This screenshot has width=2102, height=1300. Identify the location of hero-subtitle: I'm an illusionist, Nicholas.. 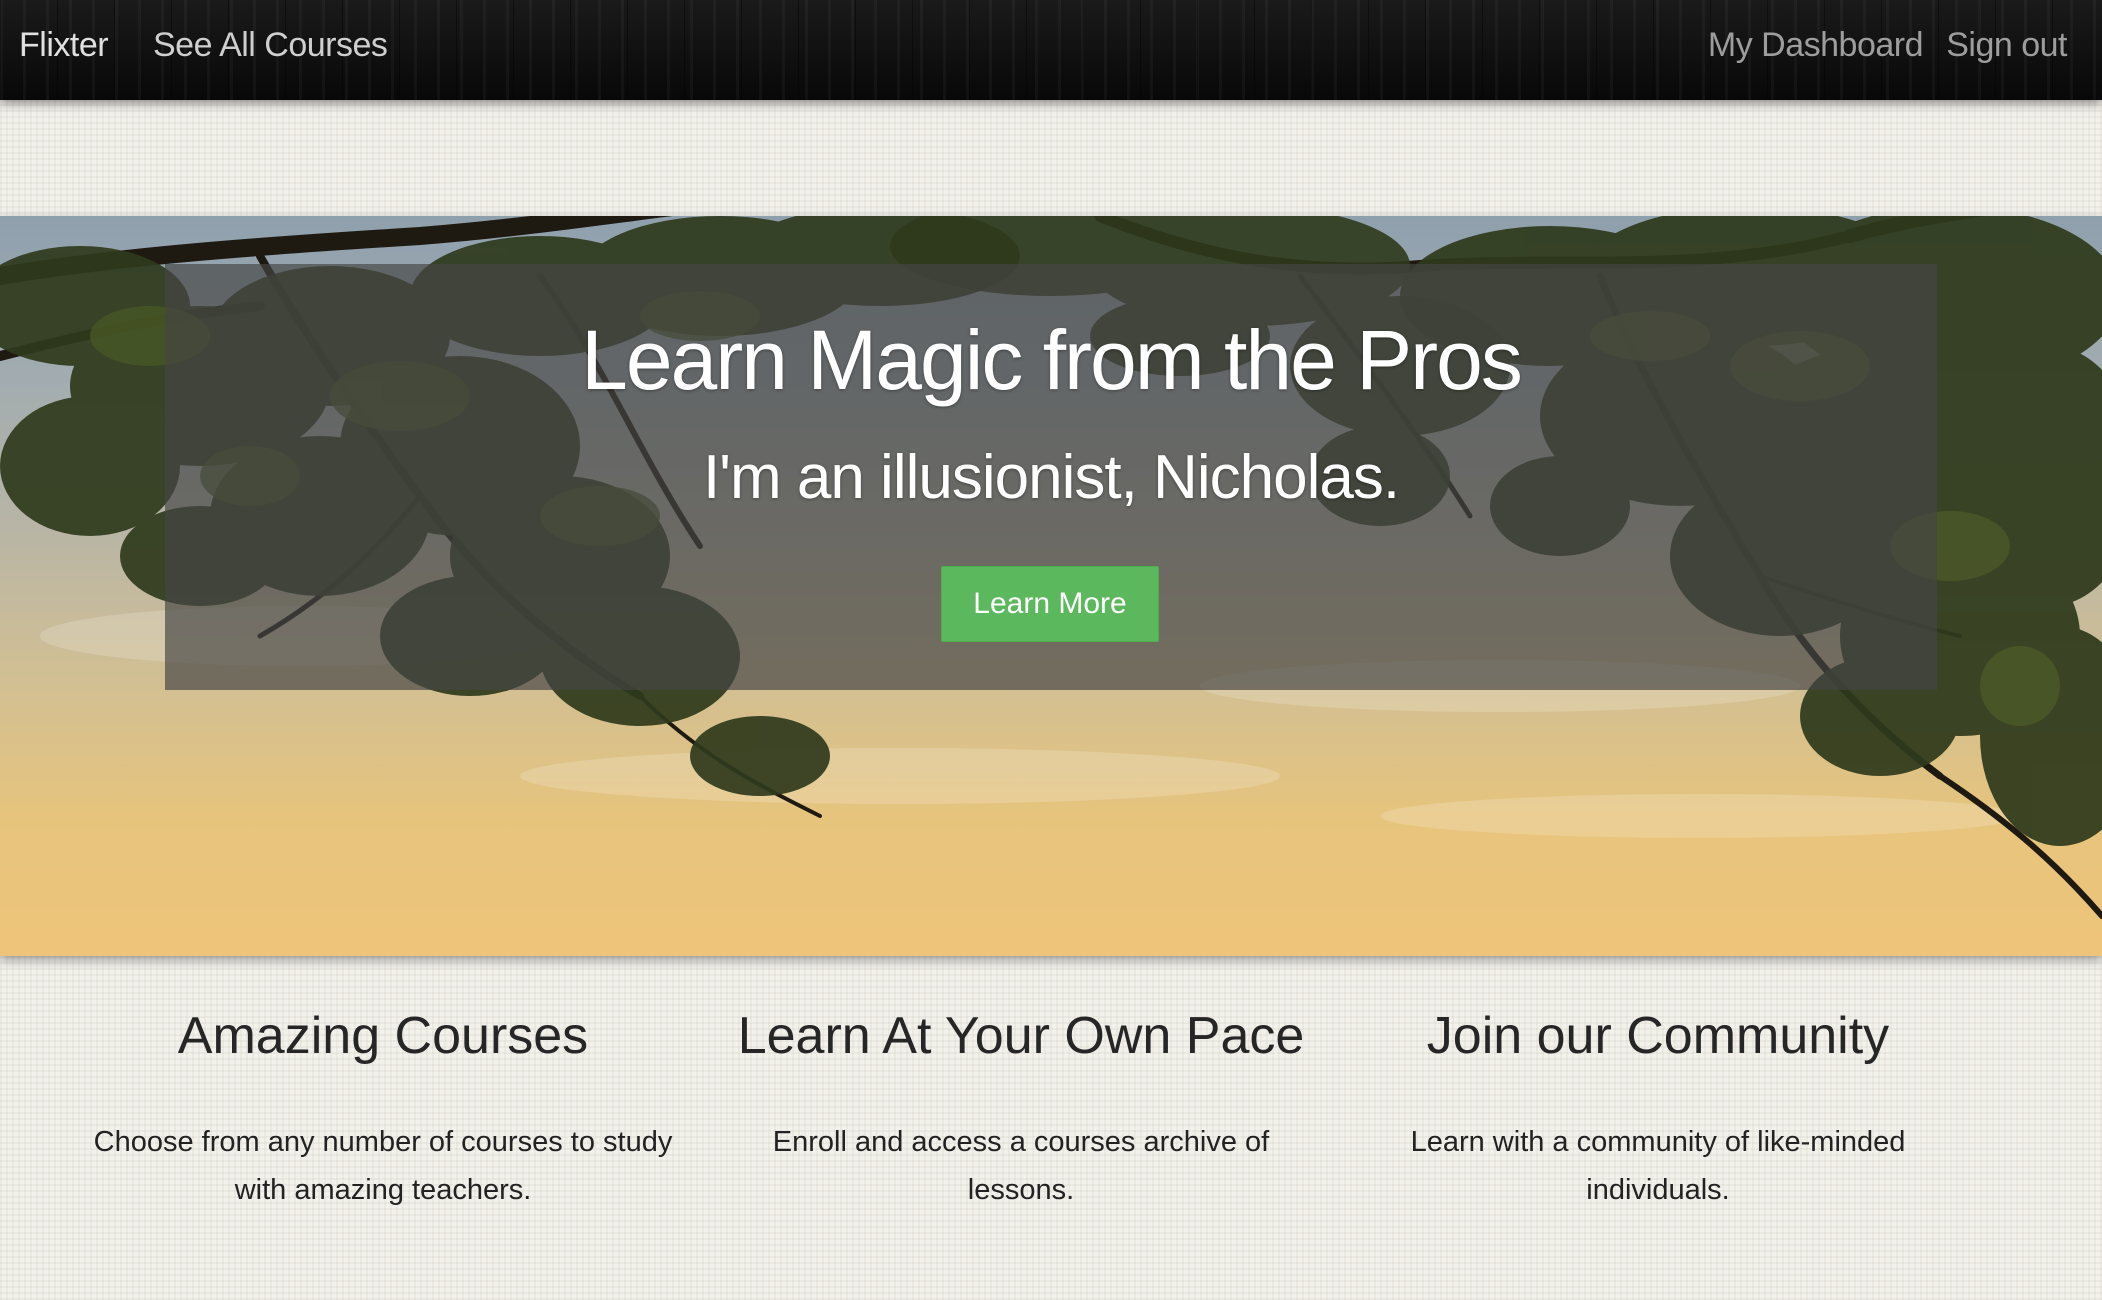
(1051, 477).